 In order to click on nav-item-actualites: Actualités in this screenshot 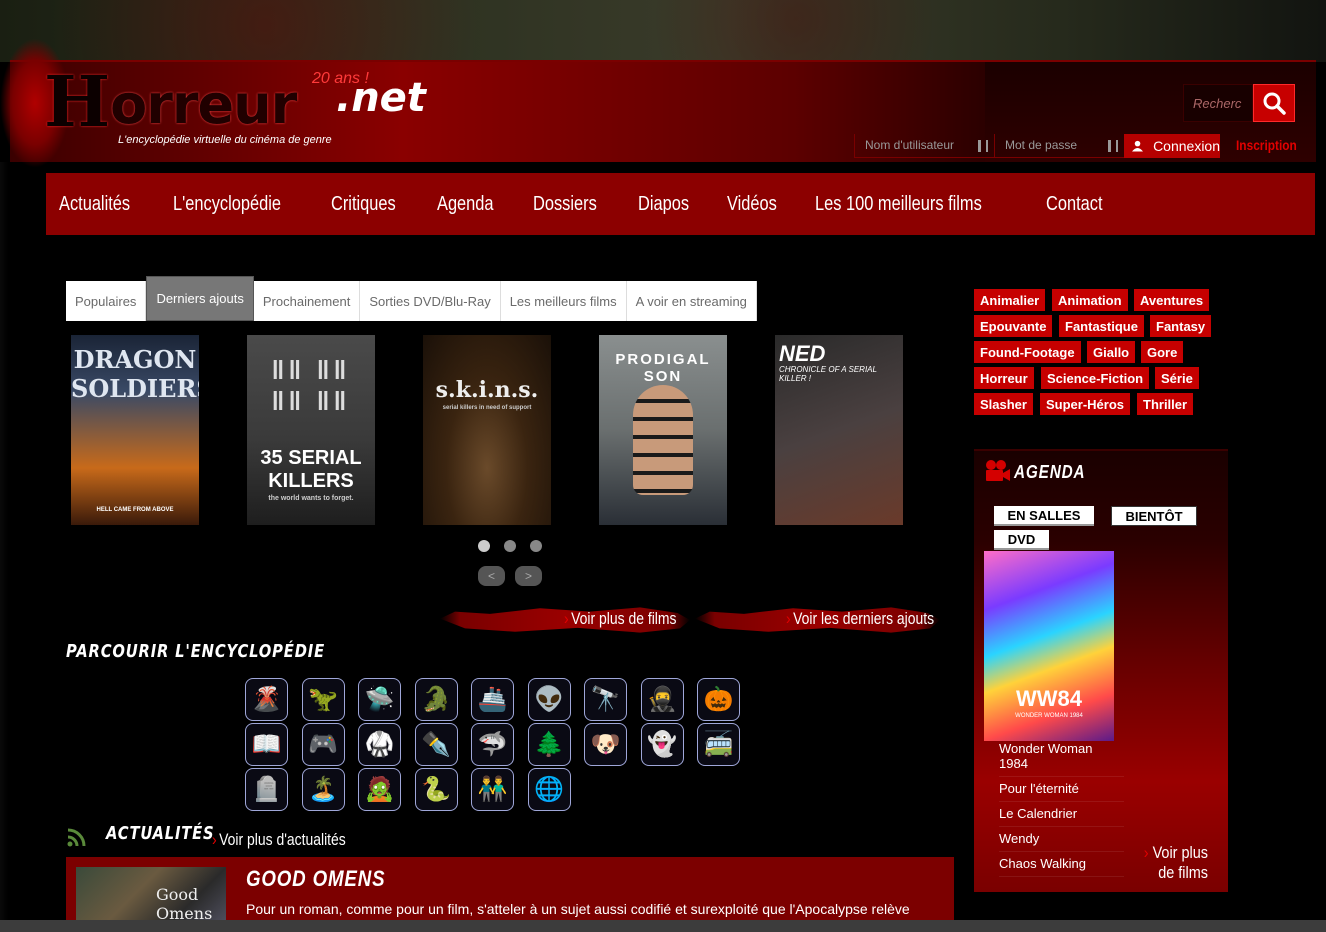, I will do `click(94, 204)`.